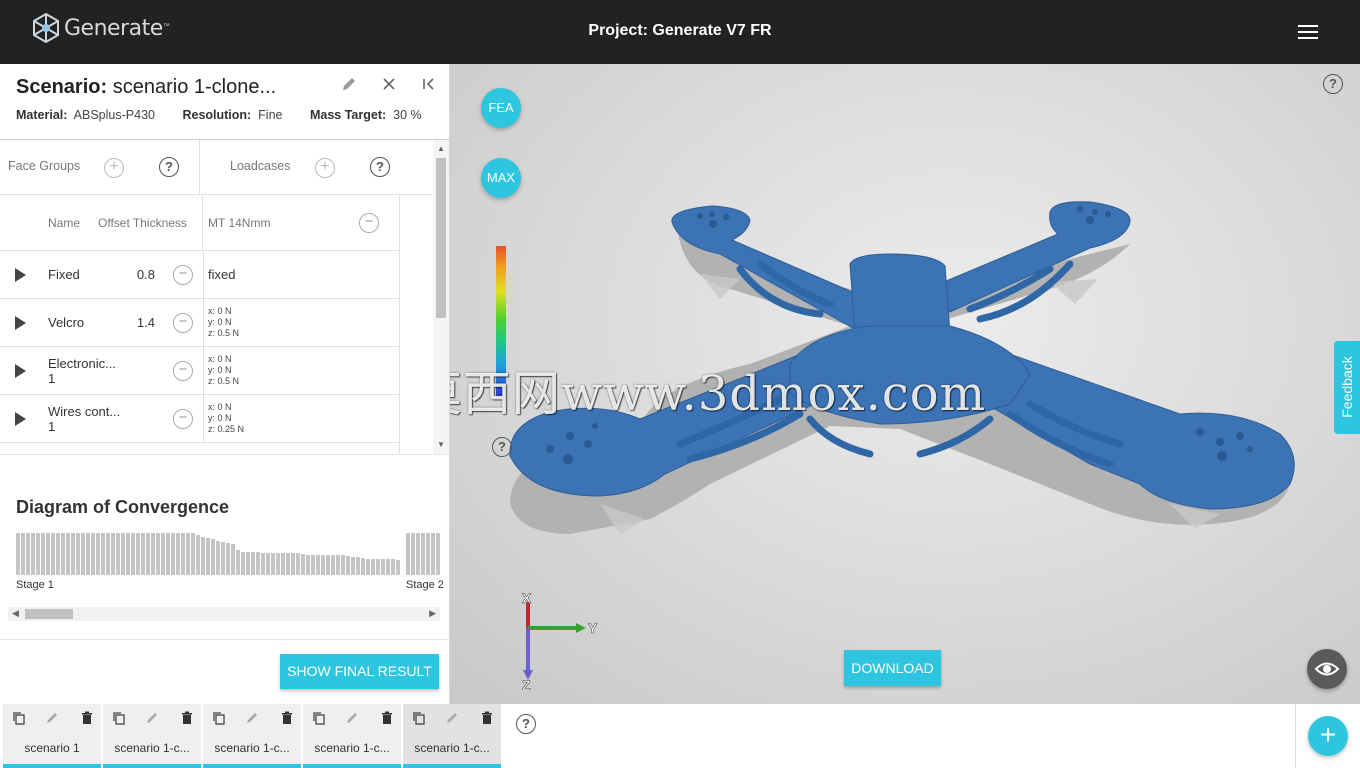 The width and height of the screenshot is (1360, 768). Describe the element at coordinates (1347, 387) in the screenshot. I see `feedback-tab: Feedback` at that location.